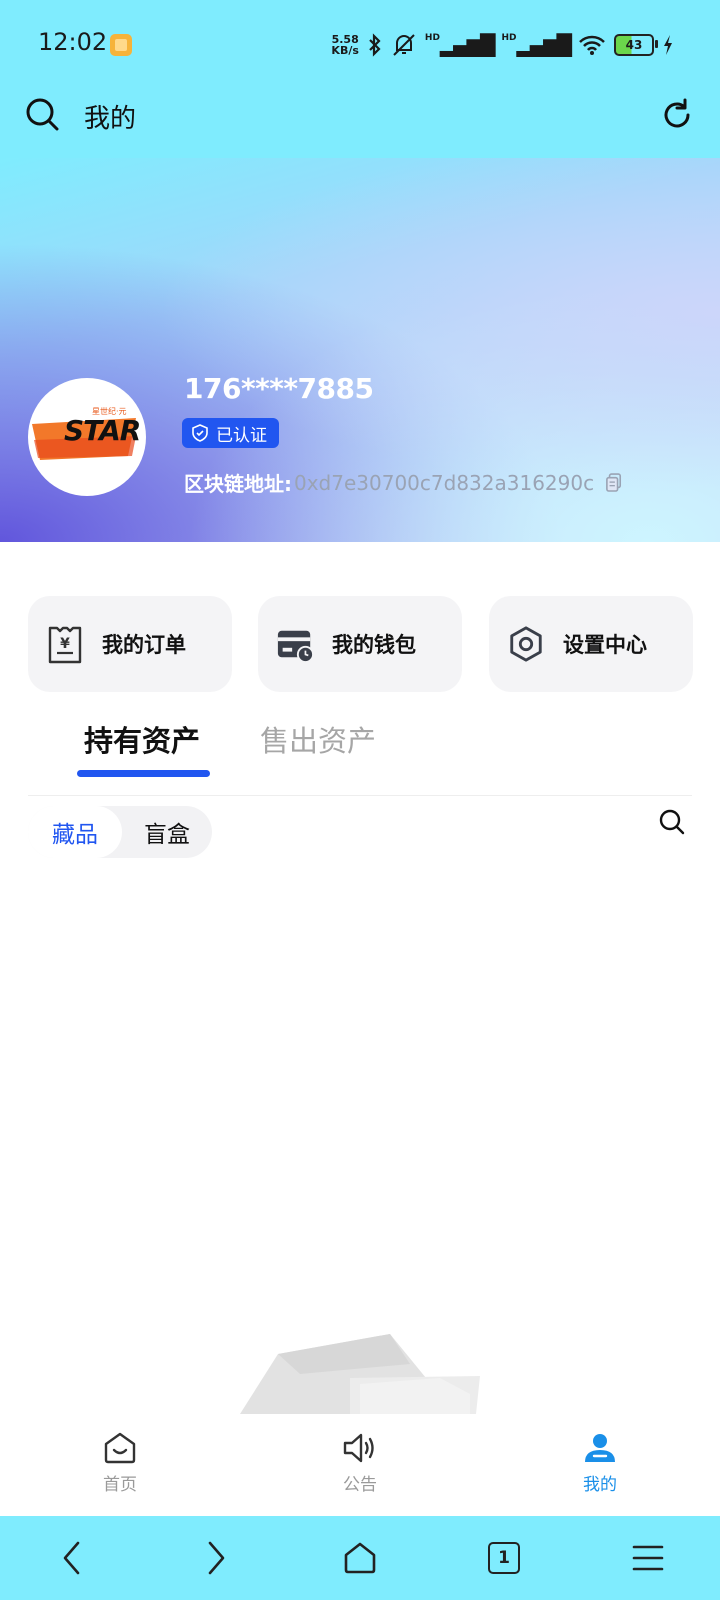 The height and width of the screenshot is (1600, 720). Describe the element at coordinates (677, 115) in the screenshot. I see `refresh-icon` at that location.